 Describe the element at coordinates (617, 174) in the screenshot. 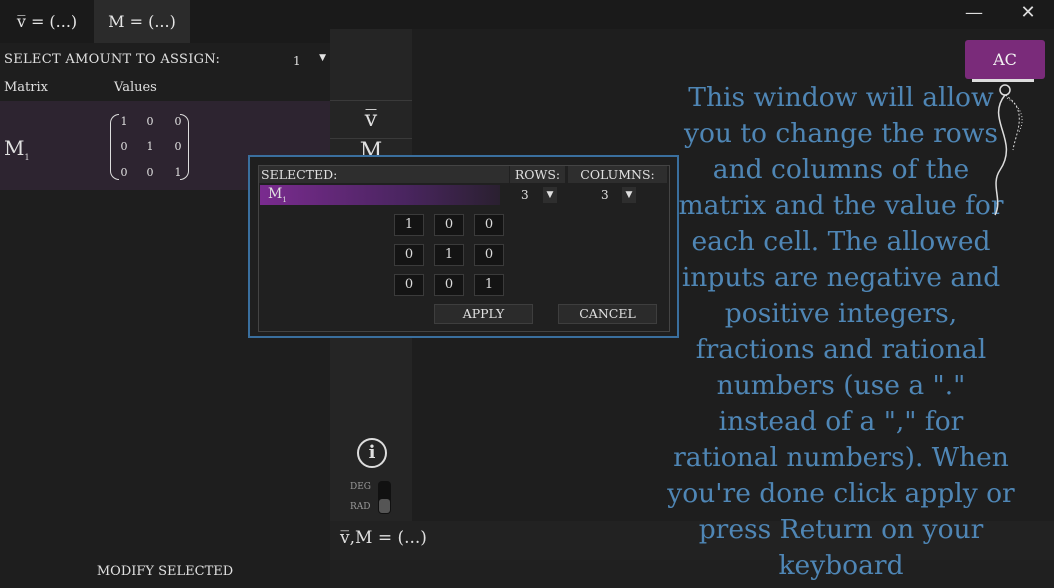

I see `columns-header: COLUMNS:` at that location.